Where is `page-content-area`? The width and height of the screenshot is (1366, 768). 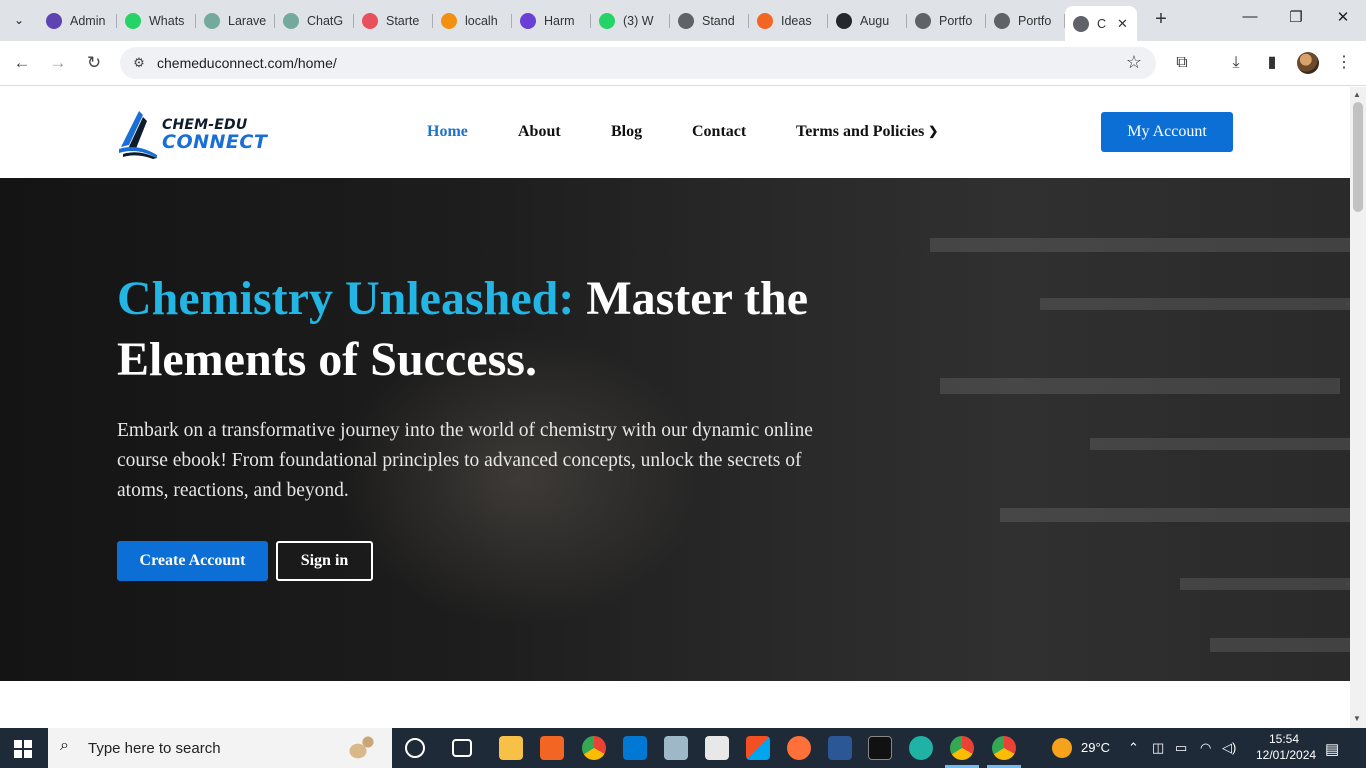
page-content-area is located at coordinates (675, 704).